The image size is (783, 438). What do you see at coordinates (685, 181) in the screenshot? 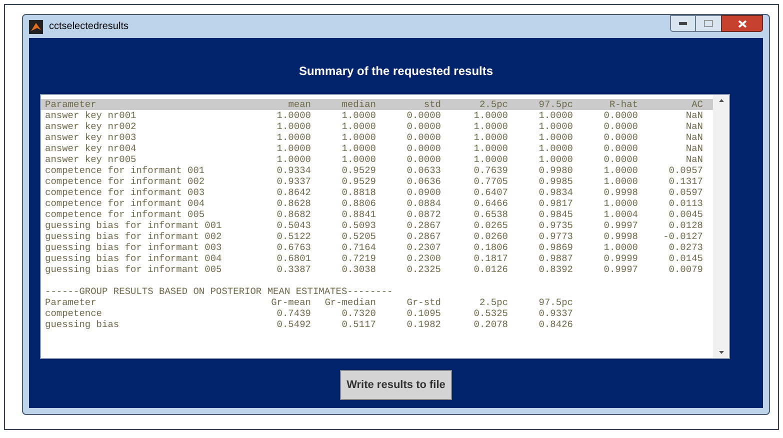
I see `table-cell: 0.1317` at bounding box center [685, 181].